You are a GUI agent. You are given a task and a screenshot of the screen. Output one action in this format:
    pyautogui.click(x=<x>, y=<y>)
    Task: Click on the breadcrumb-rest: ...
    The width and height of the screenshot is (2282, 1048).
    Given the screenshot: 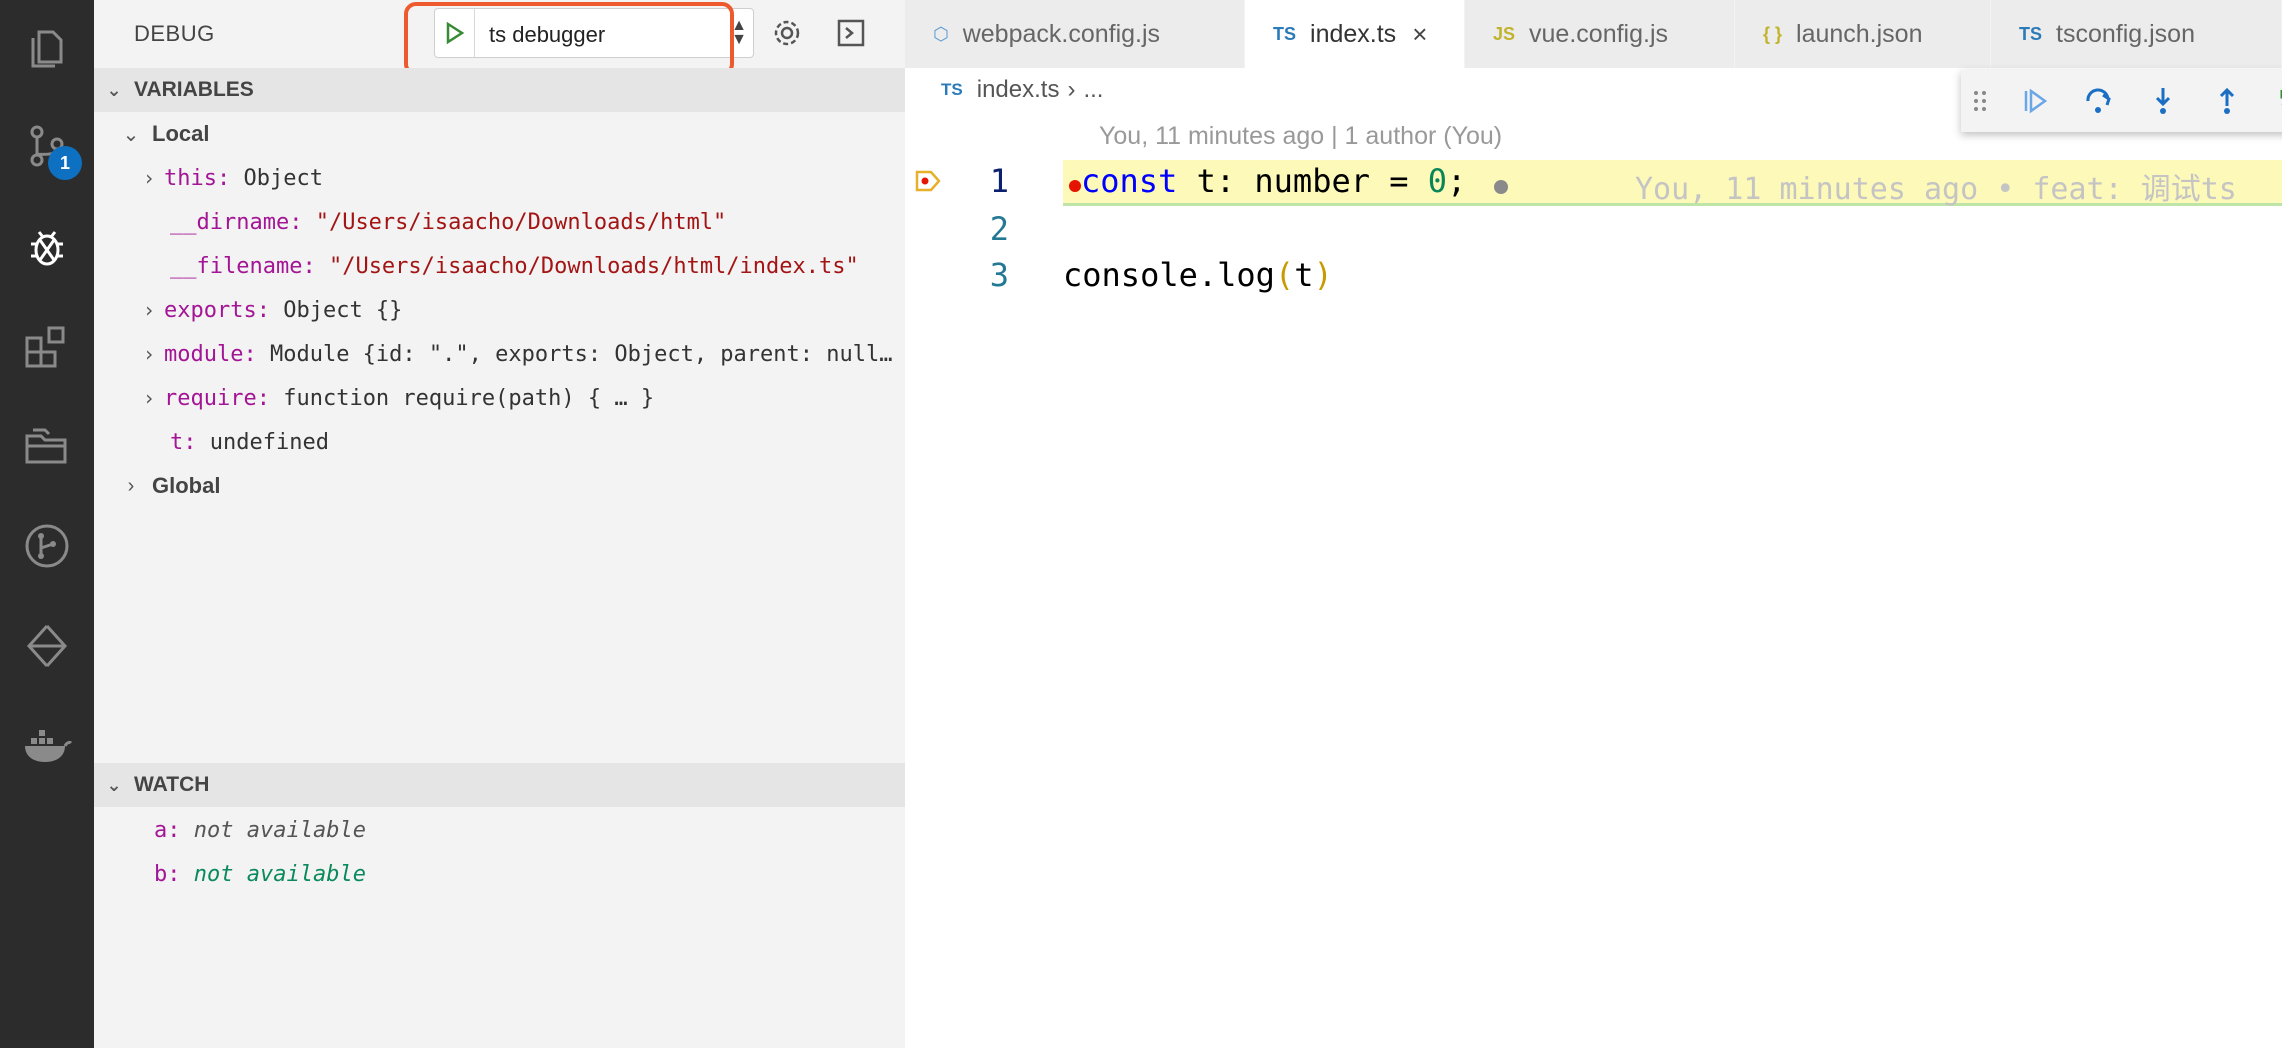 What is the action you would take?
    pyautogui.click(x=1093, y=90)
    